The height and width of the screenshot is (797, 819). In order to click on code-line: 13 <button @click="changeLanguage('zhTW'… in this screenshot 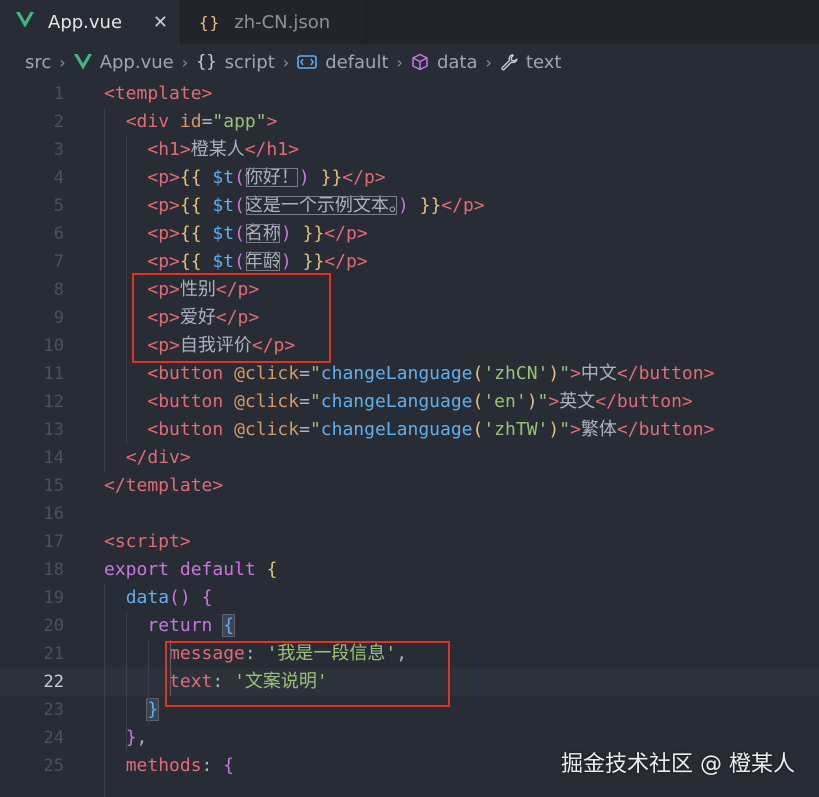, I will do `click(409, 430)`.